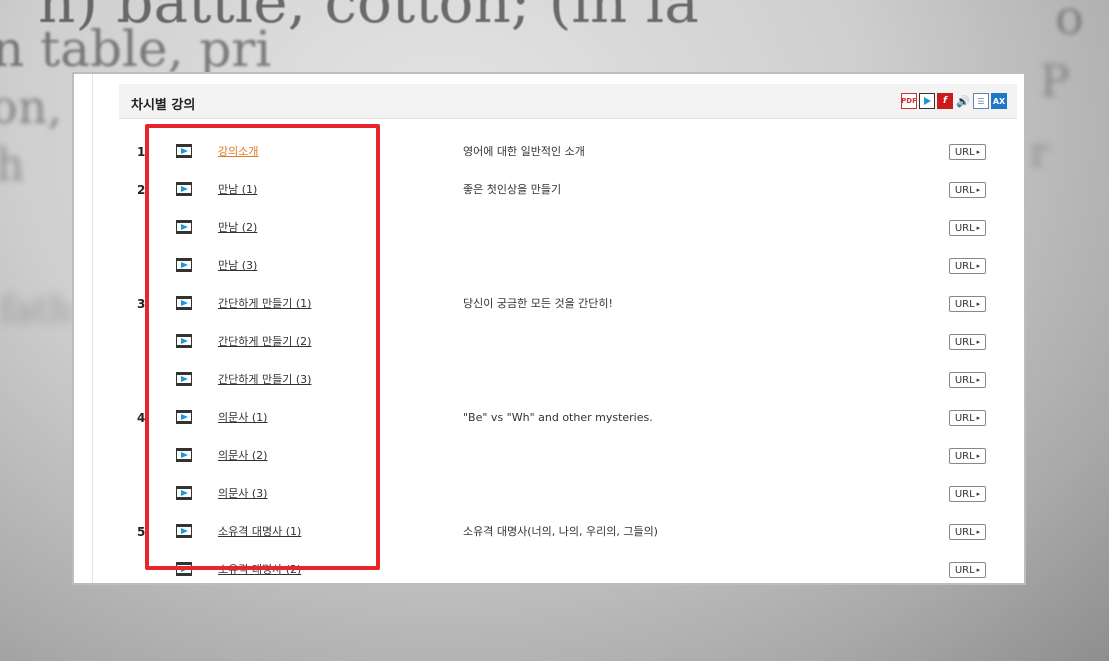  What do you see at coordinates (238, 152) in the screenshot?
I see `lecture-title-link: 강의소개` at bounding box center [238, 152].